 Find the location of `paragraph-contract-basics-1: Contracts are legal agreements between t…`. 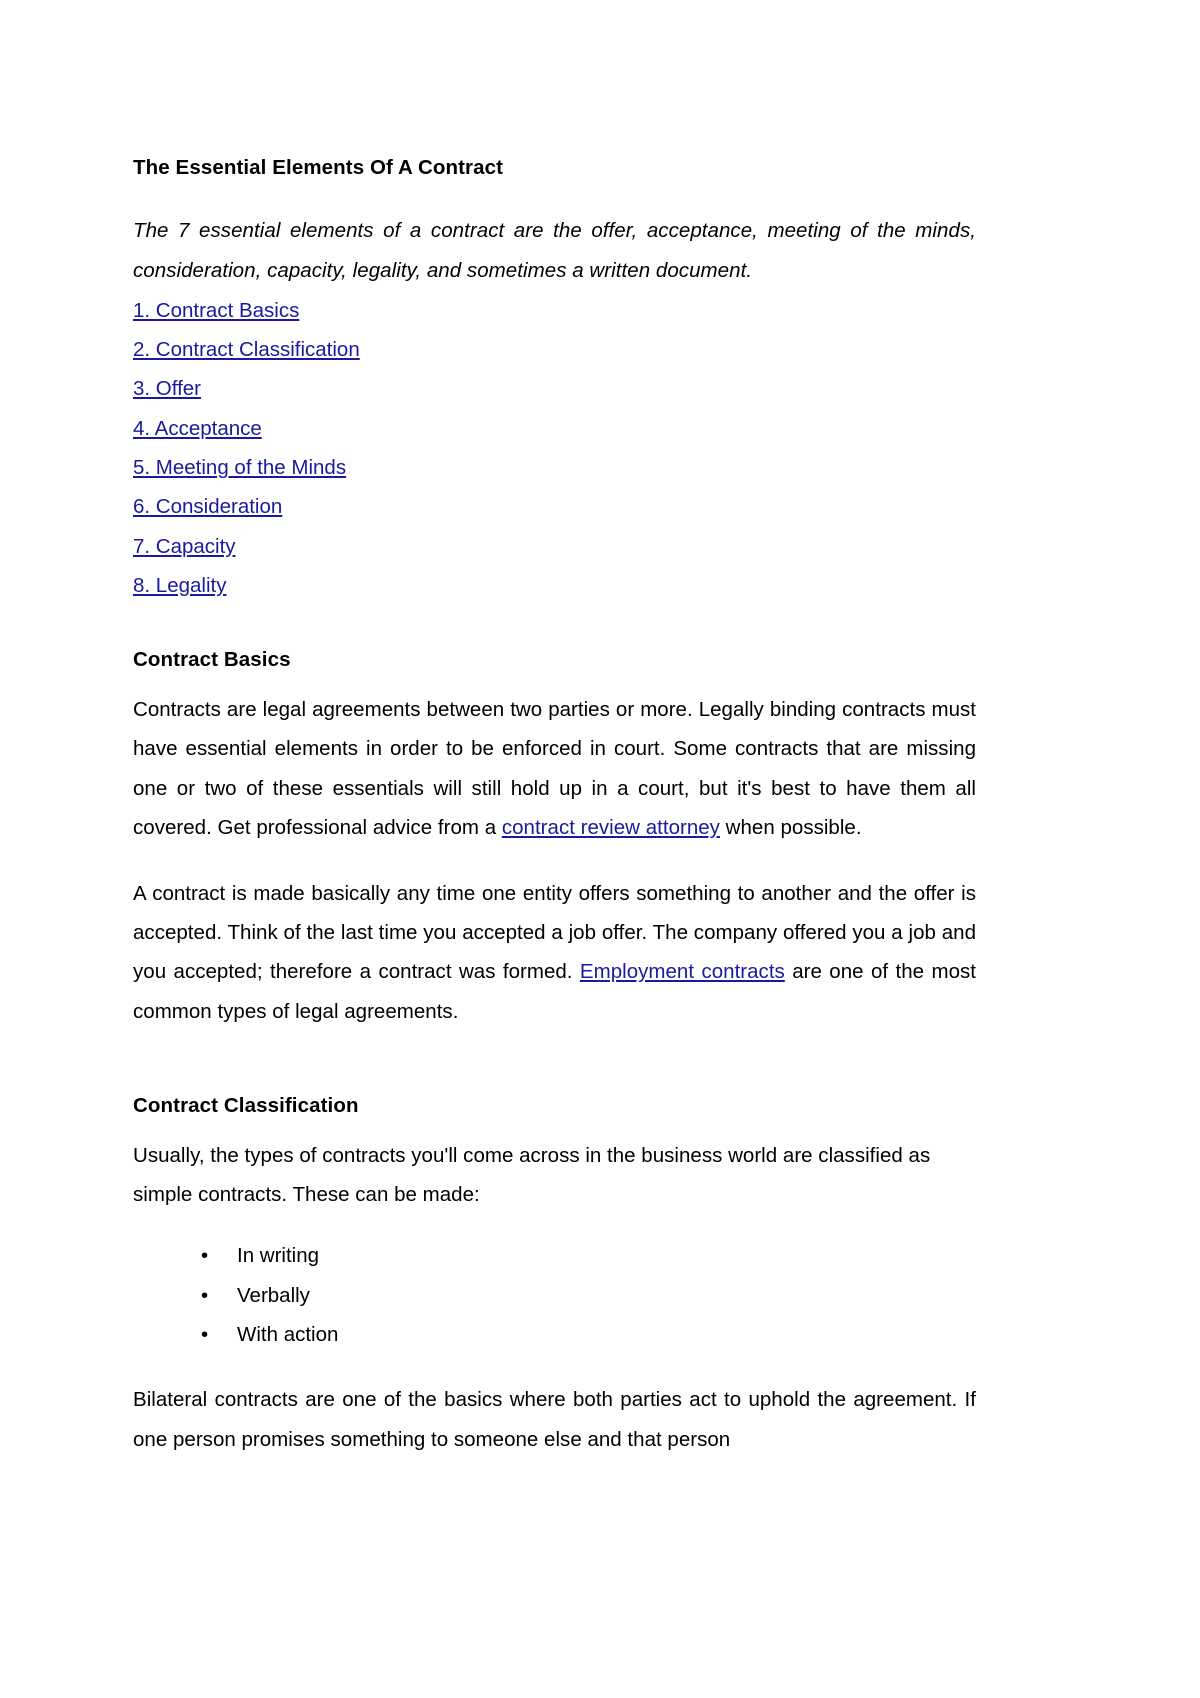

paragraph-contract-basics-1: Contracts are legal agreements between t… is located at coordinates (554, 768).